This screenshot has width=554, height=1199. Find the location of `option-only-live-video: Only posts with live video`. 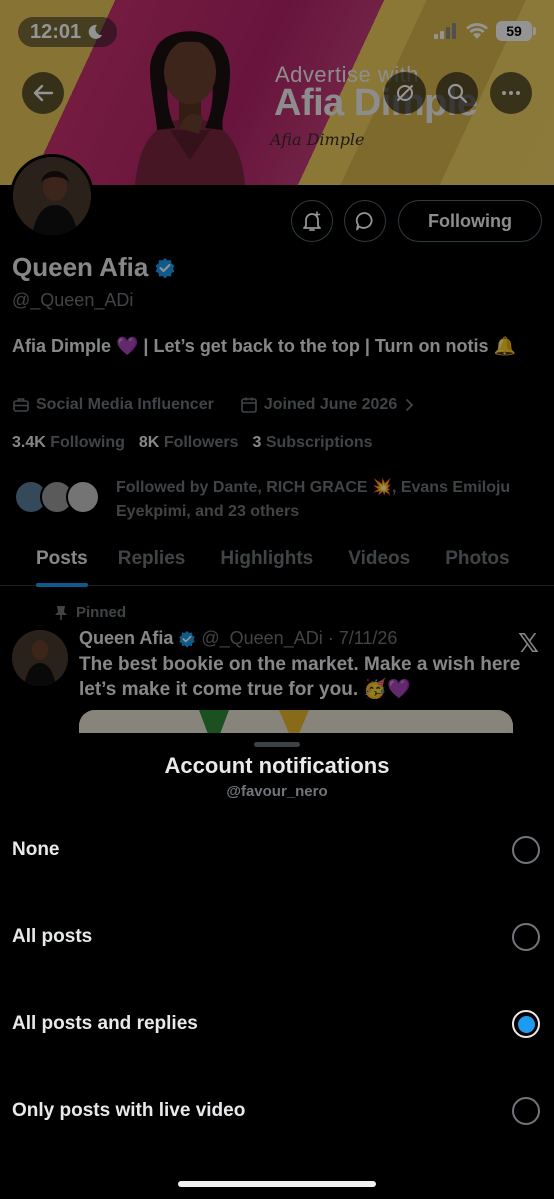

option-only-live-video: Only posts with live video is located at coordinates (277, 1111).